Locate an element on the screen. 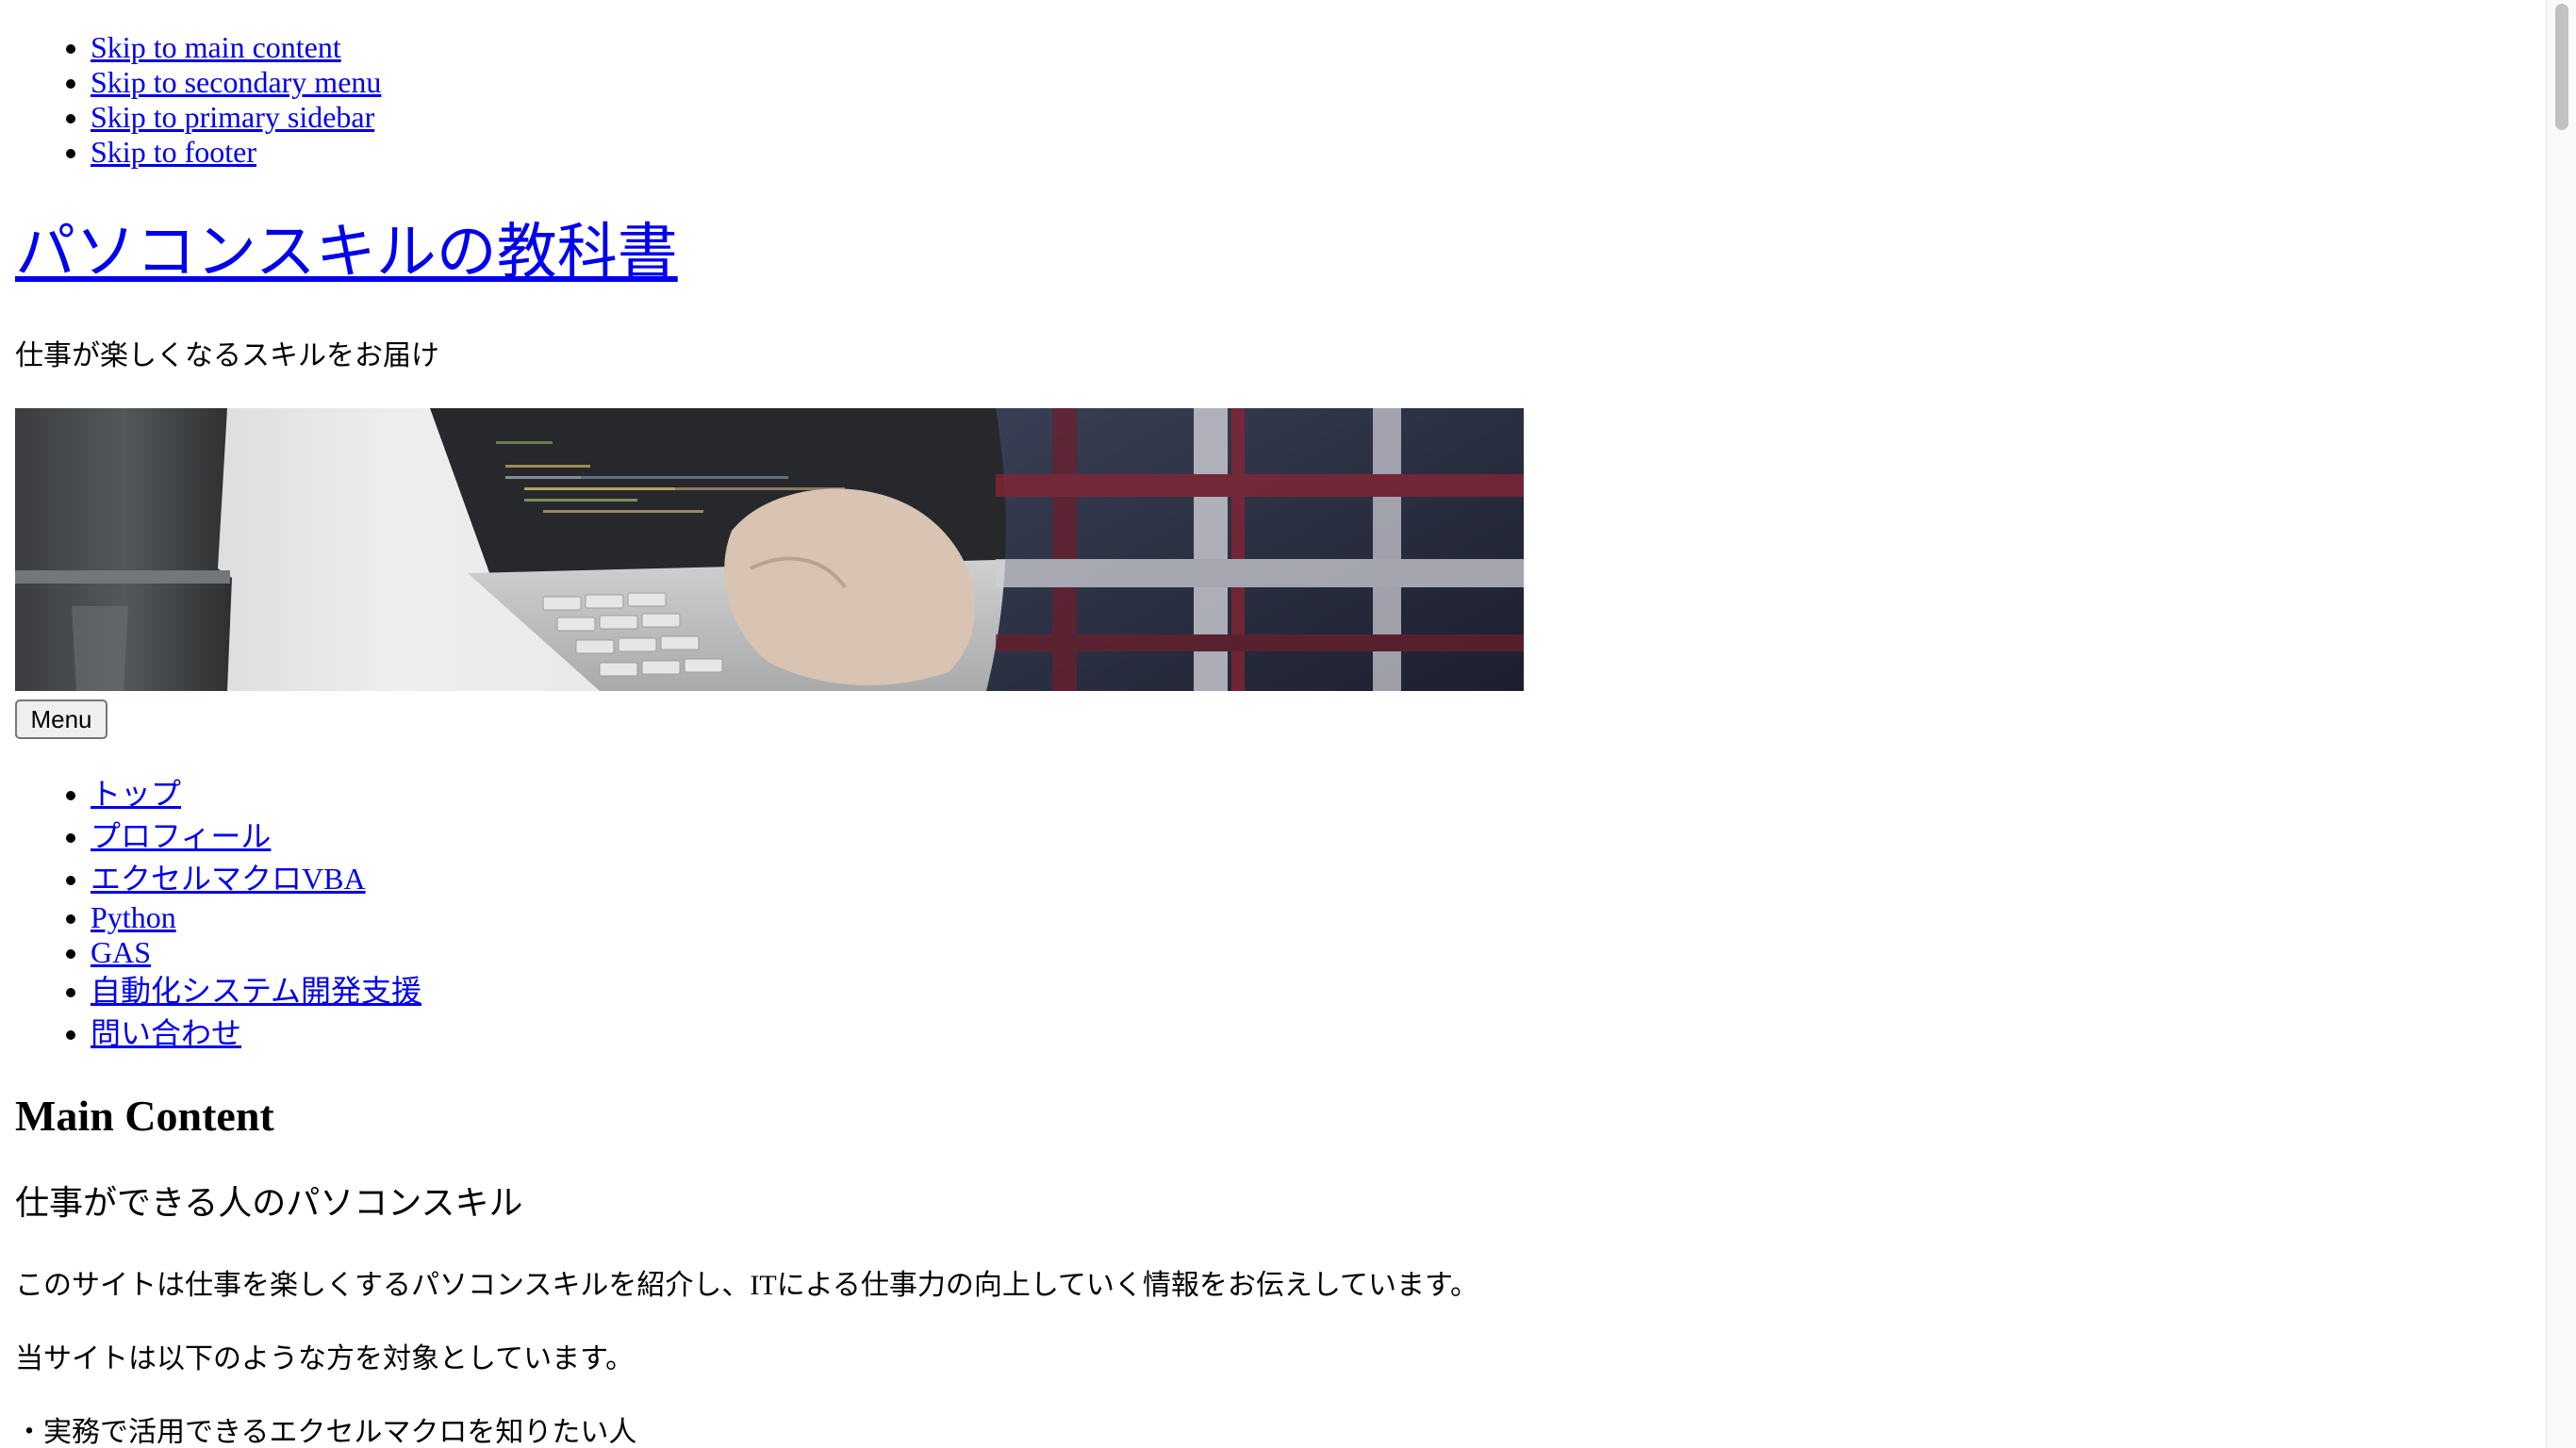  nav-item-excel-vba: エクセルマクロVBA is located at coordinates (256, 879).